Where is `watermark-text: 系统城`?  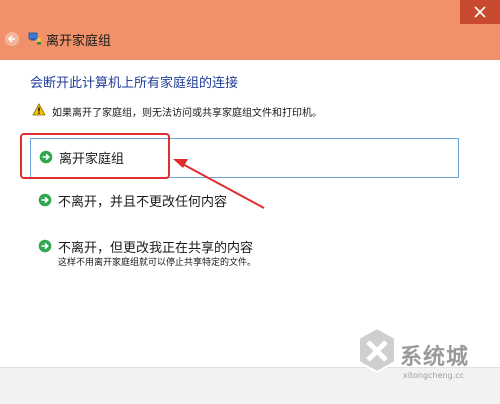 watermark-text: 系统城 is located at coordinates (435, 357).